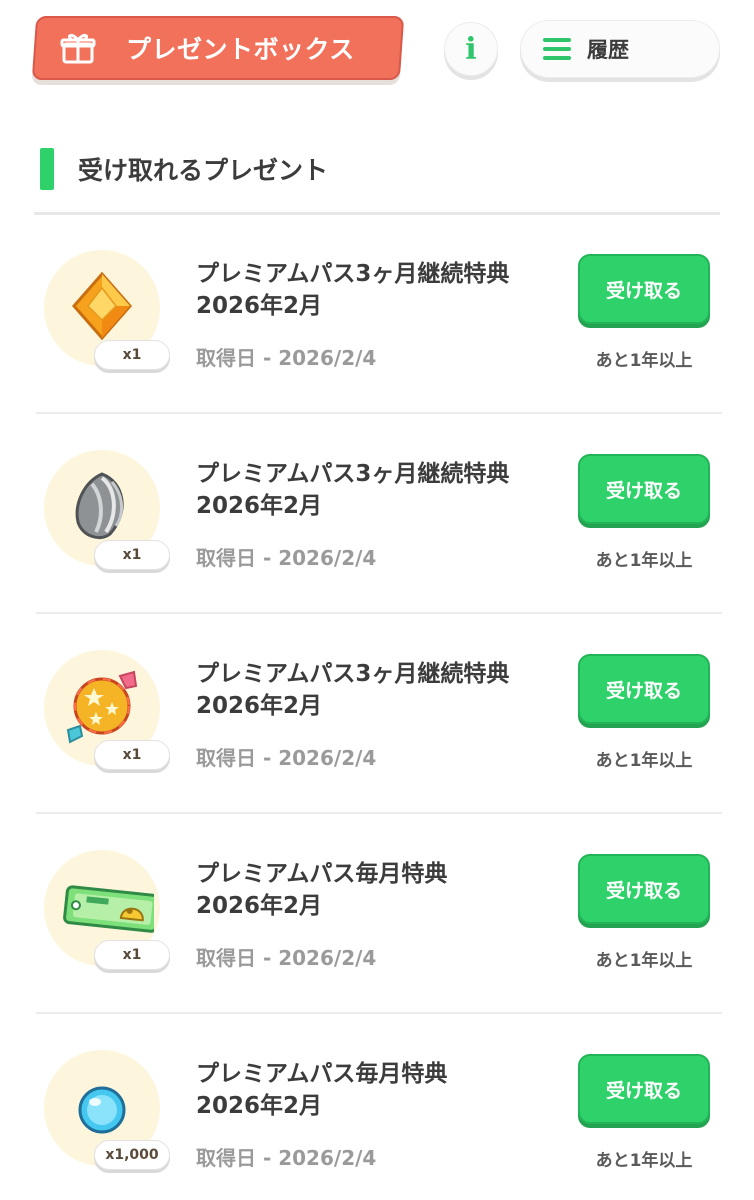 Image resolution: width=754 pixels, height=1200 pixels. I want to click on section-title: 受け取れるプレゼント, so click(203, 170).